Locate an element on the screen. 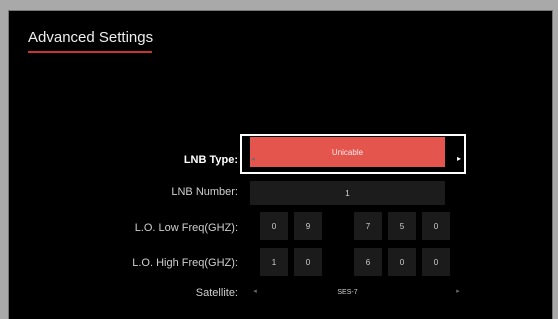 This screenshot has width=558, height=319. lnb-type-label: LNB Type: is located at coordinates (210, 160).